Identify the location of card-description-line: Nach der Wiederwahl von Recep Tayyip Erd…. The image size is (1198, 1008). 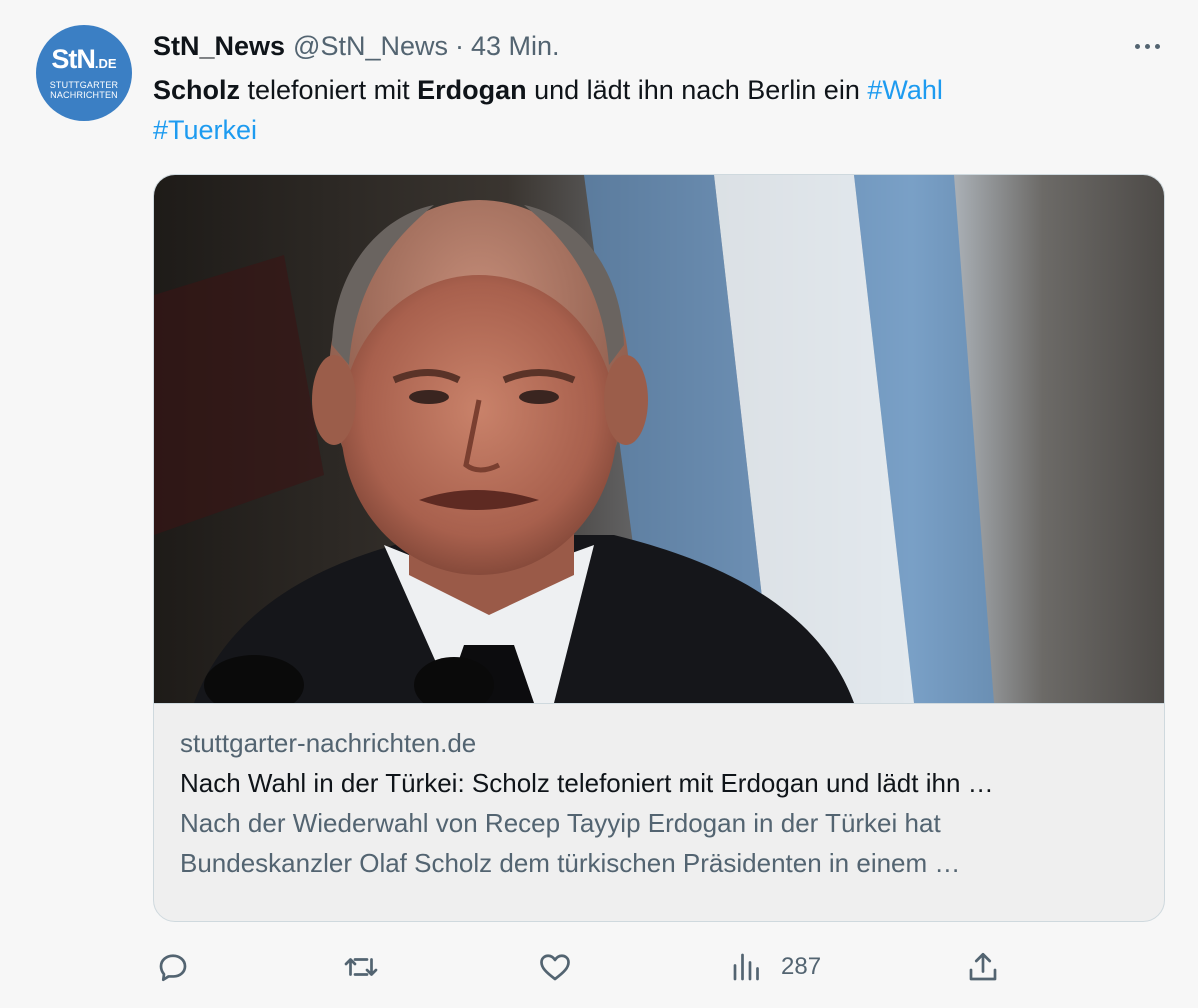
(560, 823).